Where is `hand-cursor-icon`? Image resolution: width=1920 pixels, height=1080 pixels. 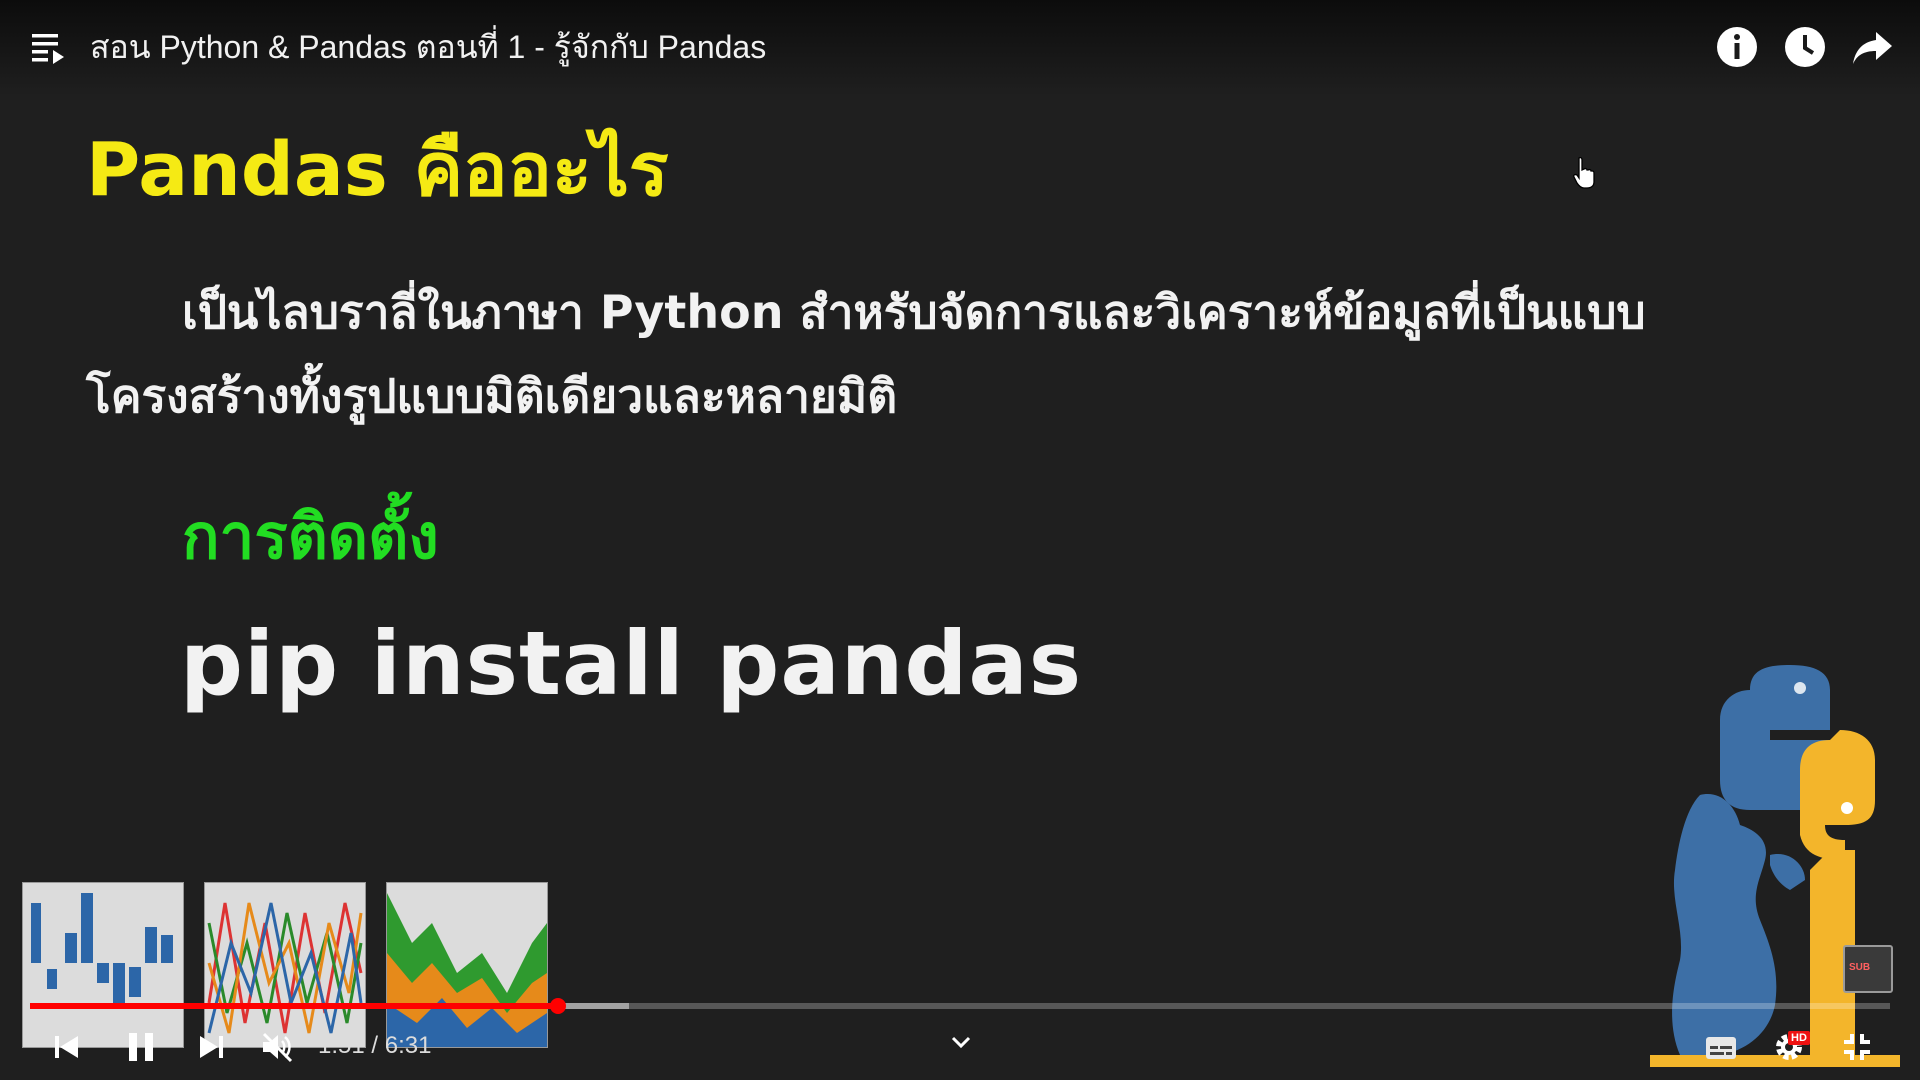
hand-cursor-icon is located at coordinates (1584, 172).